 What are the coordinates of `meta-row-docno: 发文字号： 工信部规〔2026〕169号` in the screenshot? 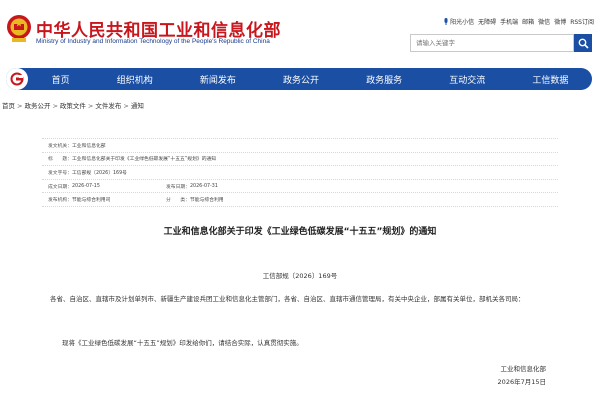 It's located at (300, 173).